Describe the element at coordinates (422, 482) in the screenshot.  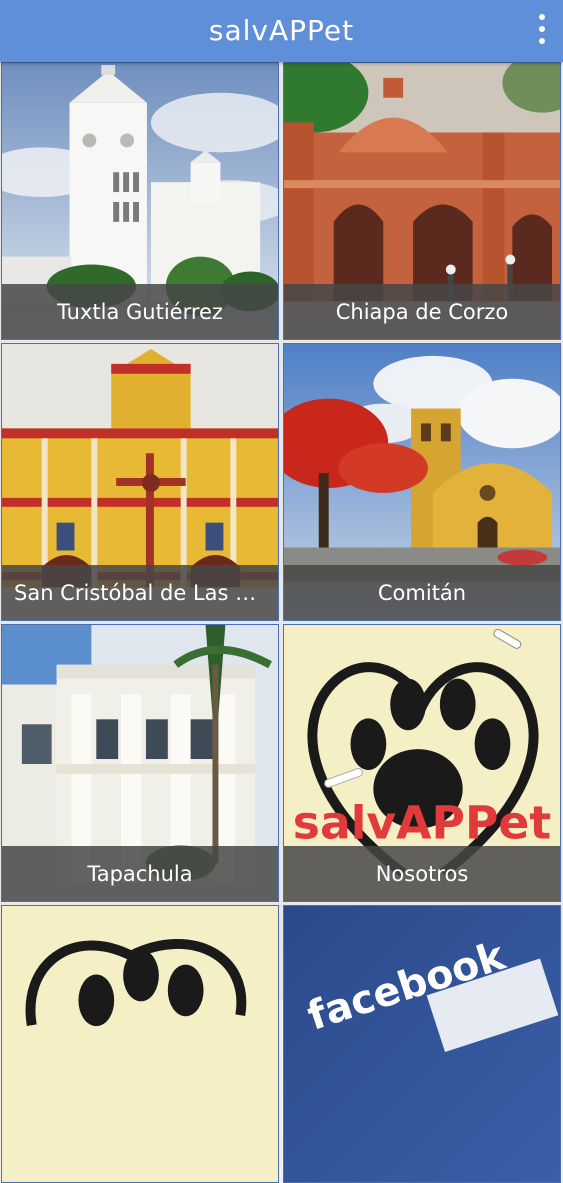
I see `tile-comitan: Comitán` at that location.